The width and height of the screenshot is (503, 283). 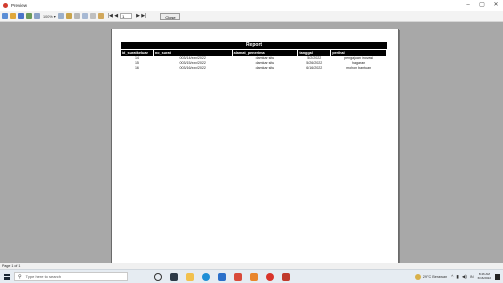 I want to click on start-button, so click(x=7, y=276).